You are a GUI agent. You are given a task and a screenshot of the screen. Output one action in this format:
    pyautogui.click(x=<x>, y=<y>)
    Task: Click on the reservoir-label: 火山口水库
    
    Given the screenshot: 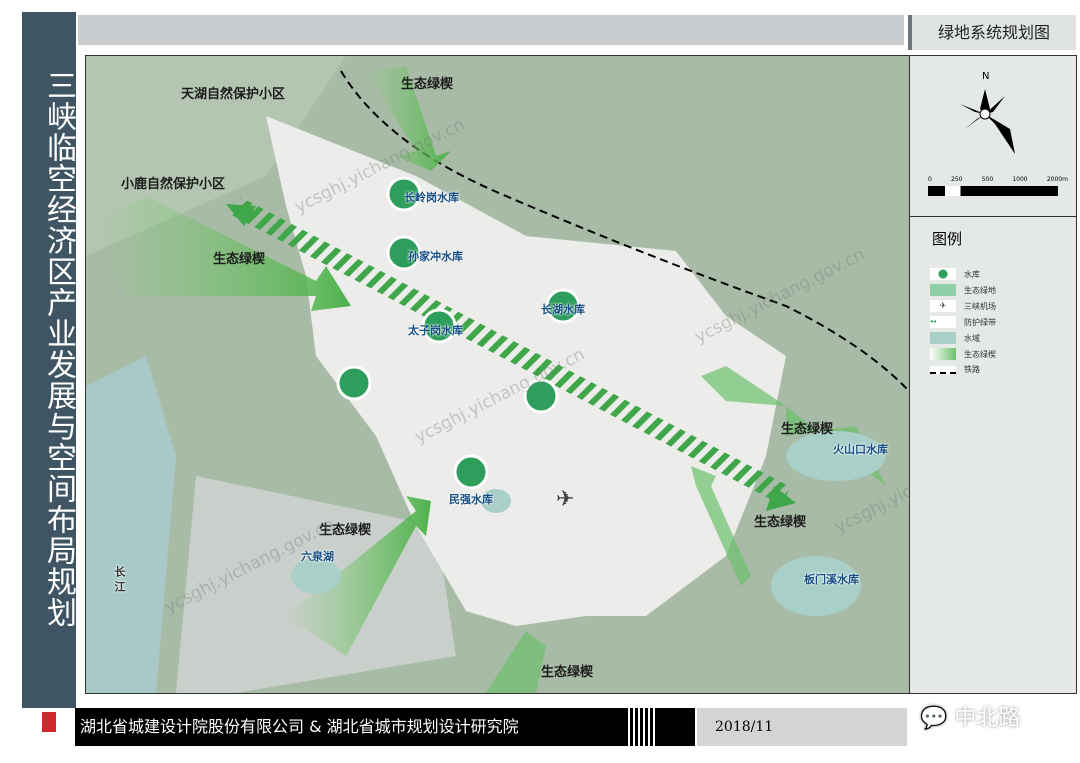 What is the action you would take?
    pyautogui.click(x=860, y=449)
    